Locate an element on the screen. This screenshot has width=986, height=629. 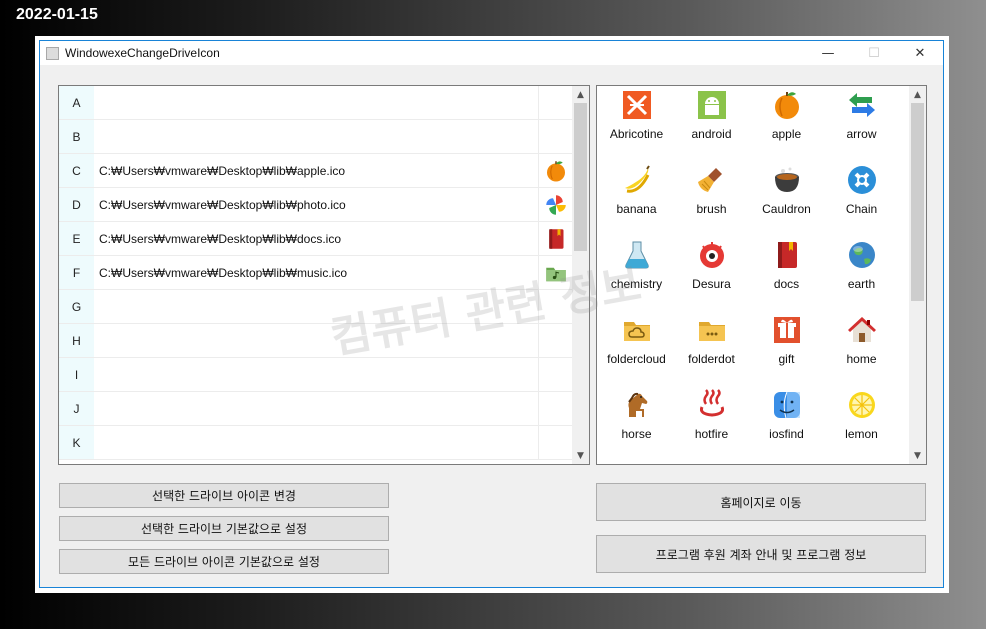
drive-row: E C:₩Users₩vmware₩Desktop₩lib₩docs.ico is located at coordinates (316, 239).